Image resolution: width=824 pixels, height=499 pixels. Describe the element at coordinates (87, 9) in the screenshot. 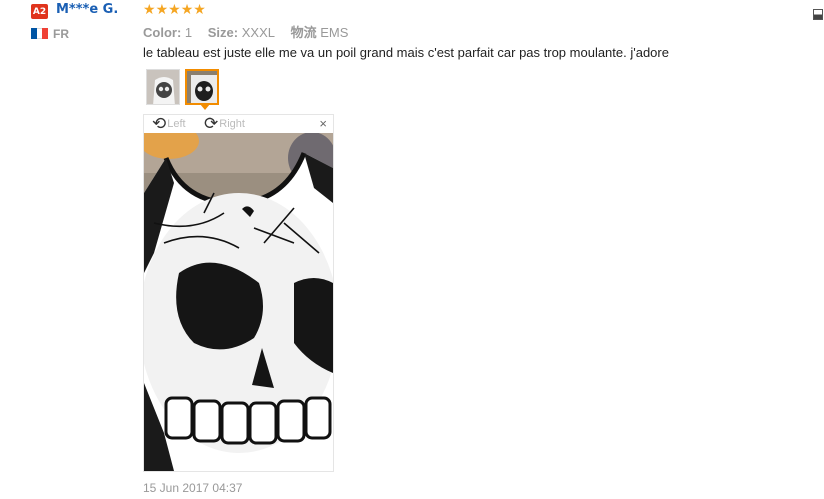

I see `reviewer-name: M***e G.` at that location.